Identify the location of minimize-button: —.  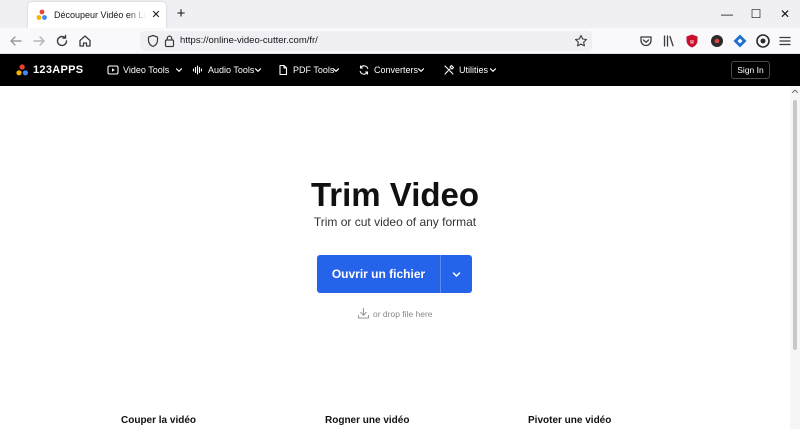
(727, 14).